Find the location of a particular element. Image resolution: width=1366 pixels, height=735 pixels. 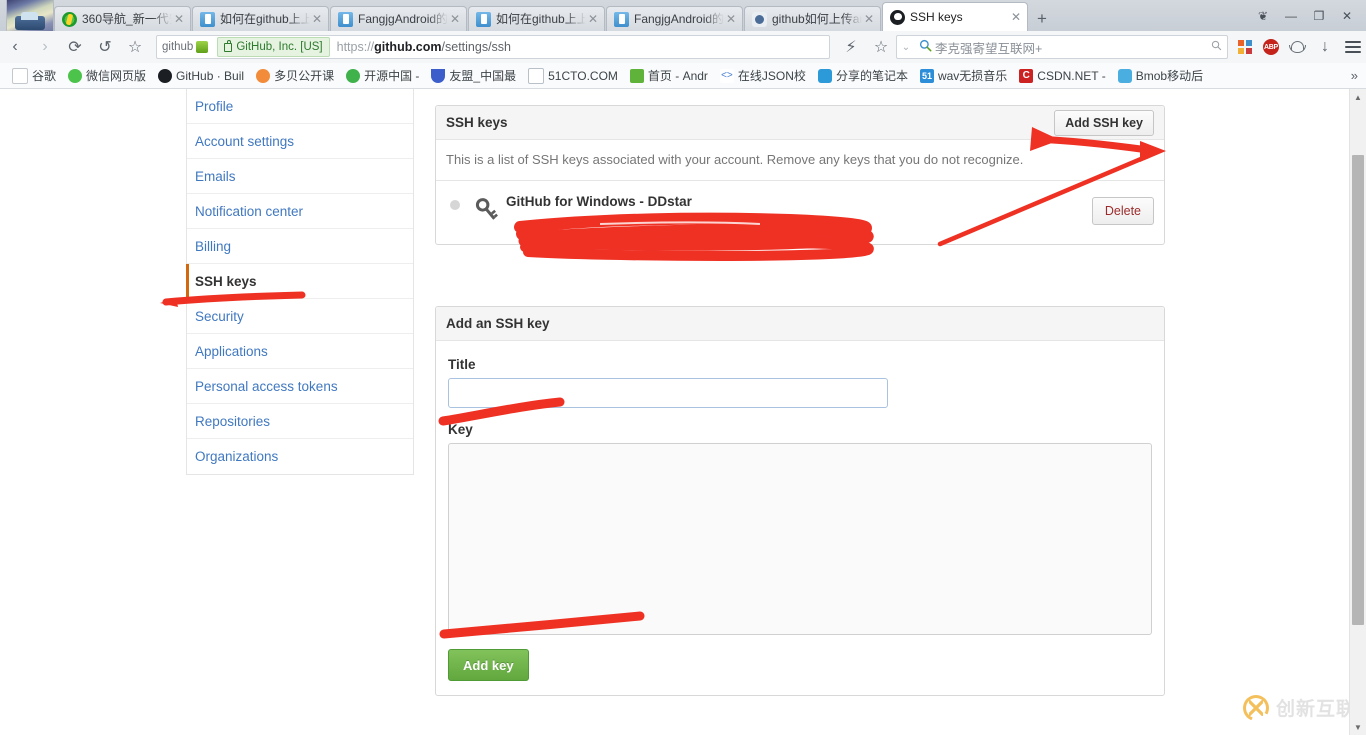

sidebar-item-billing: Billing is located at coordinates (300, 246).